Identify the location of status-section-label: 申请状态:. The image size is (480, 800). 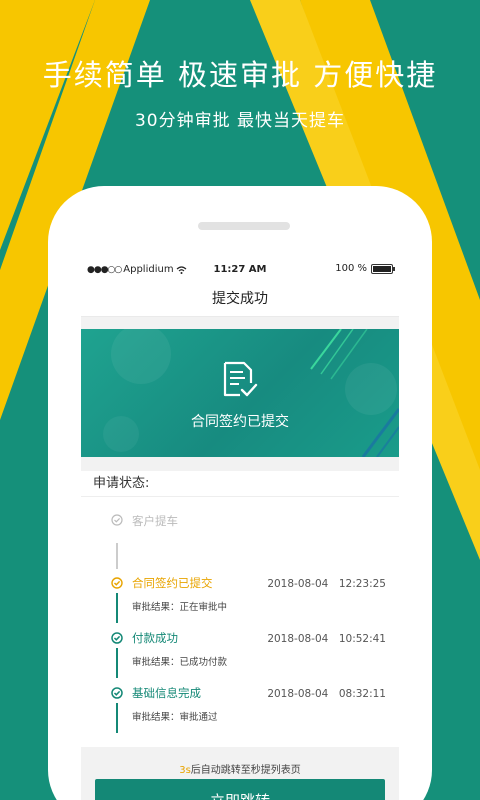
(240, 484).